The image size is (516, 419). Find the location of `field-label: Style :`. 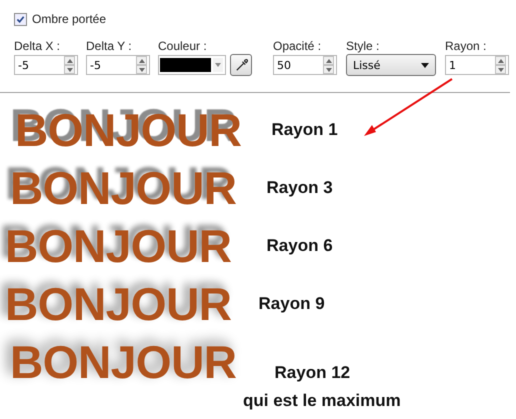

field-label: Style : is located at coordinates (363, 46).